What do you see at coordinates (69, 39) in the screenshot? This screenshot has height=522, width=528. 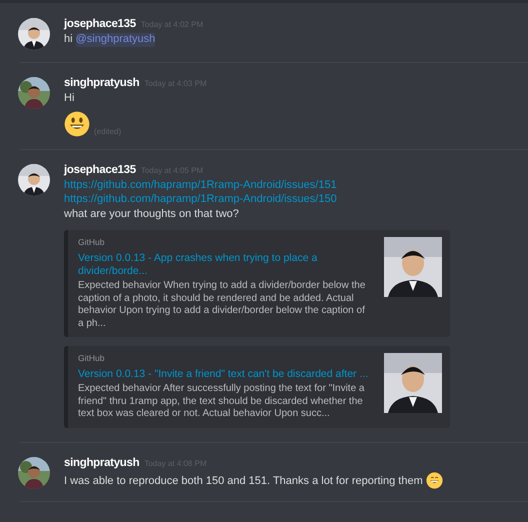 I see `message-text: hi` at bounding box center [69, 39].